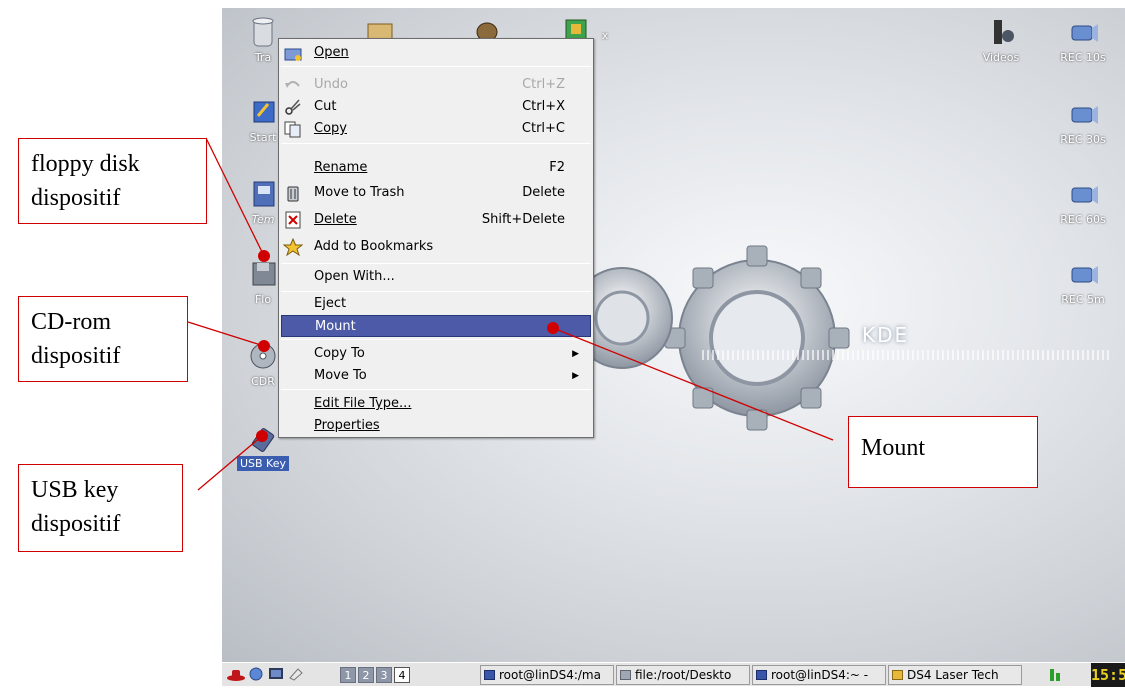 The height and width of the screenshot is (689, 1125). I want to click on task-label: DS4 Laser Tech, so click(953, 675).